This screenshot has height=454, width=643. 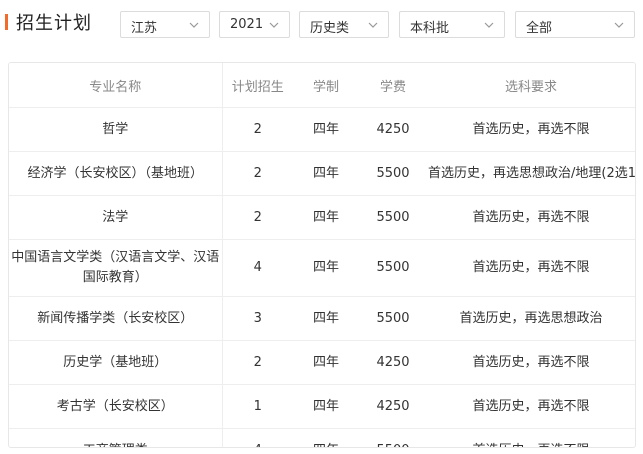 I want to click on batch-select: 本科批, so click(x=452, y=24).